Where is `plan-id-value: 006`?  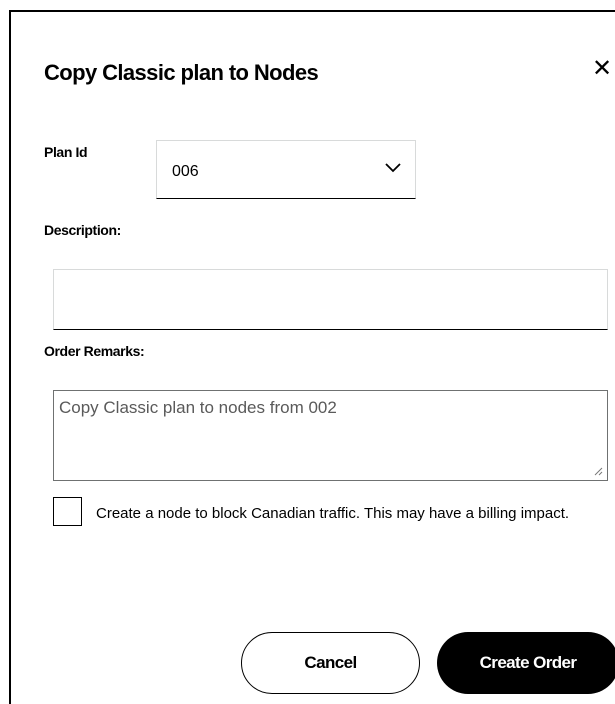 plan-id-value: 006 is located at coordinates (185, 171).